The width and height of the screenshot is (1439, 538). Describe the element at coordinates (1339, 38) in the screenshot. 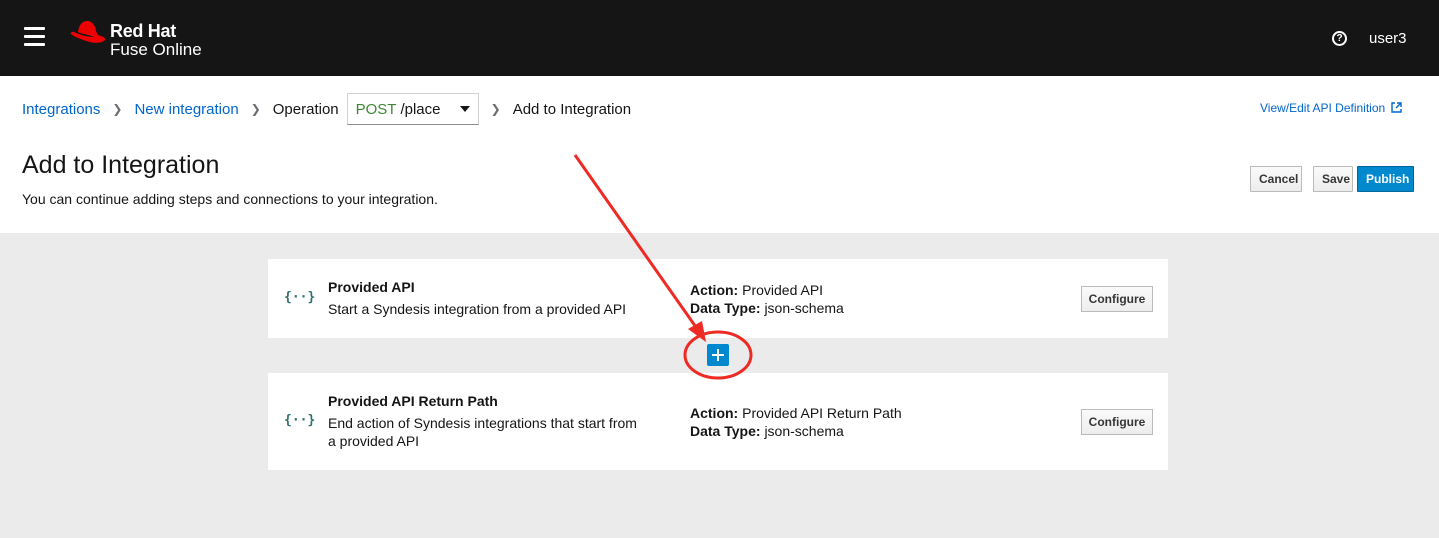

I see `help-icon: ?` at that location.